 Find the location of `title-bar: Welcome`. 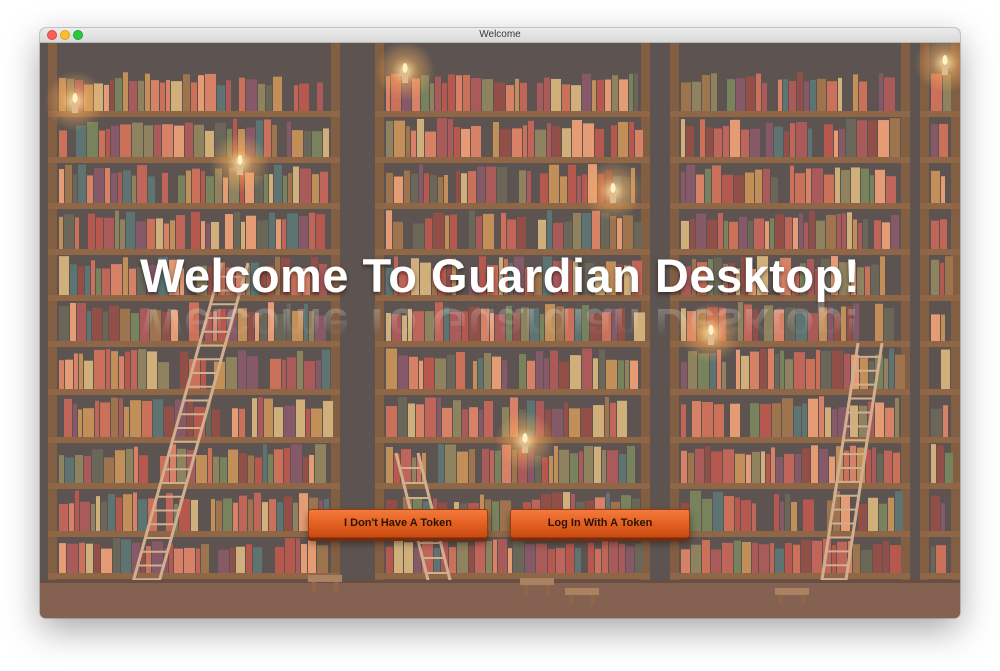

title-bar: Welcome is located at coordinates (500, 35).